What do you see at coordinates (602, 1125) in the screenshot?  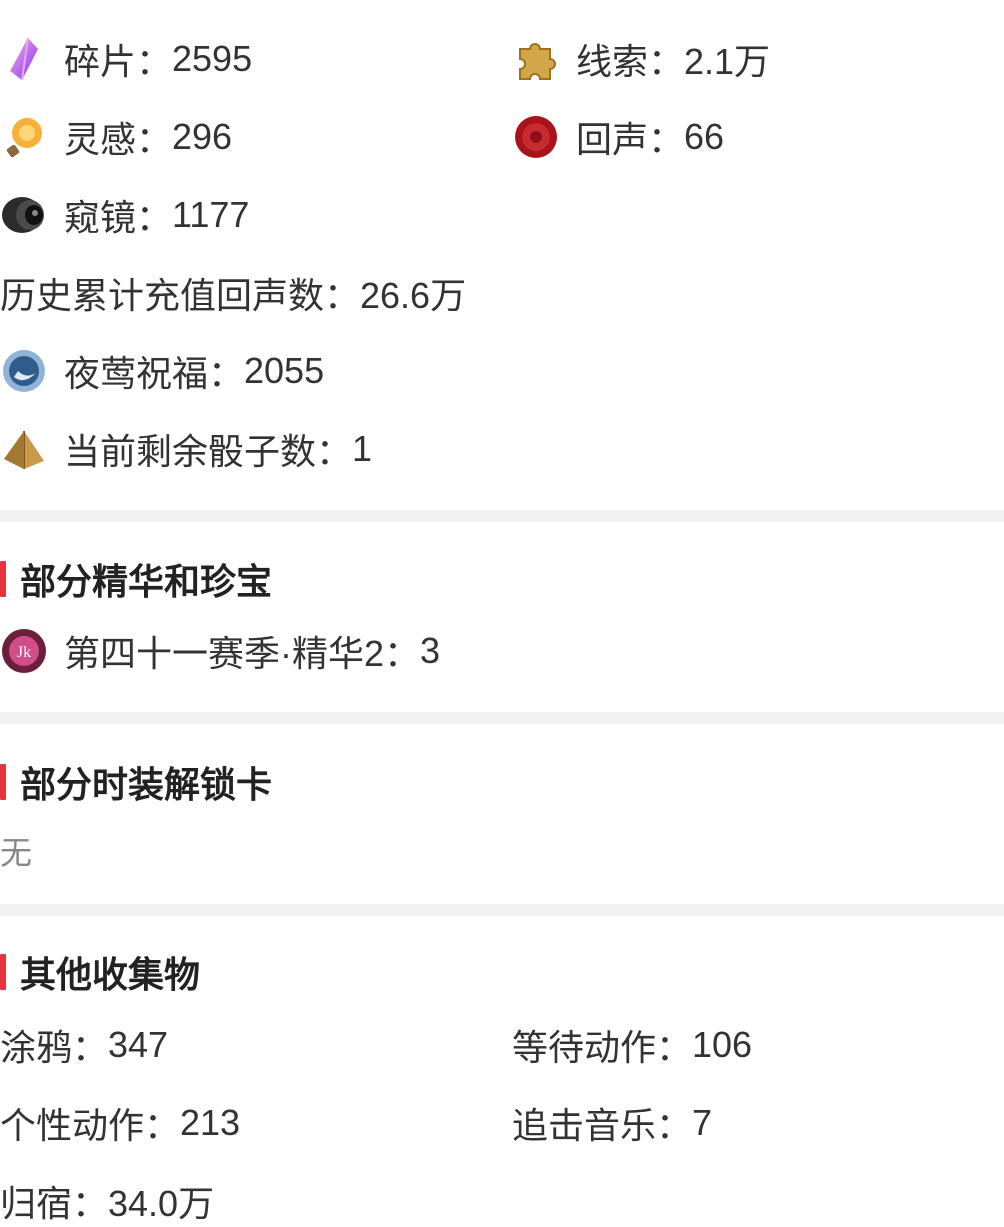 I see `collectible-label: 追击音乐：` at bounding box center [602, 1125].